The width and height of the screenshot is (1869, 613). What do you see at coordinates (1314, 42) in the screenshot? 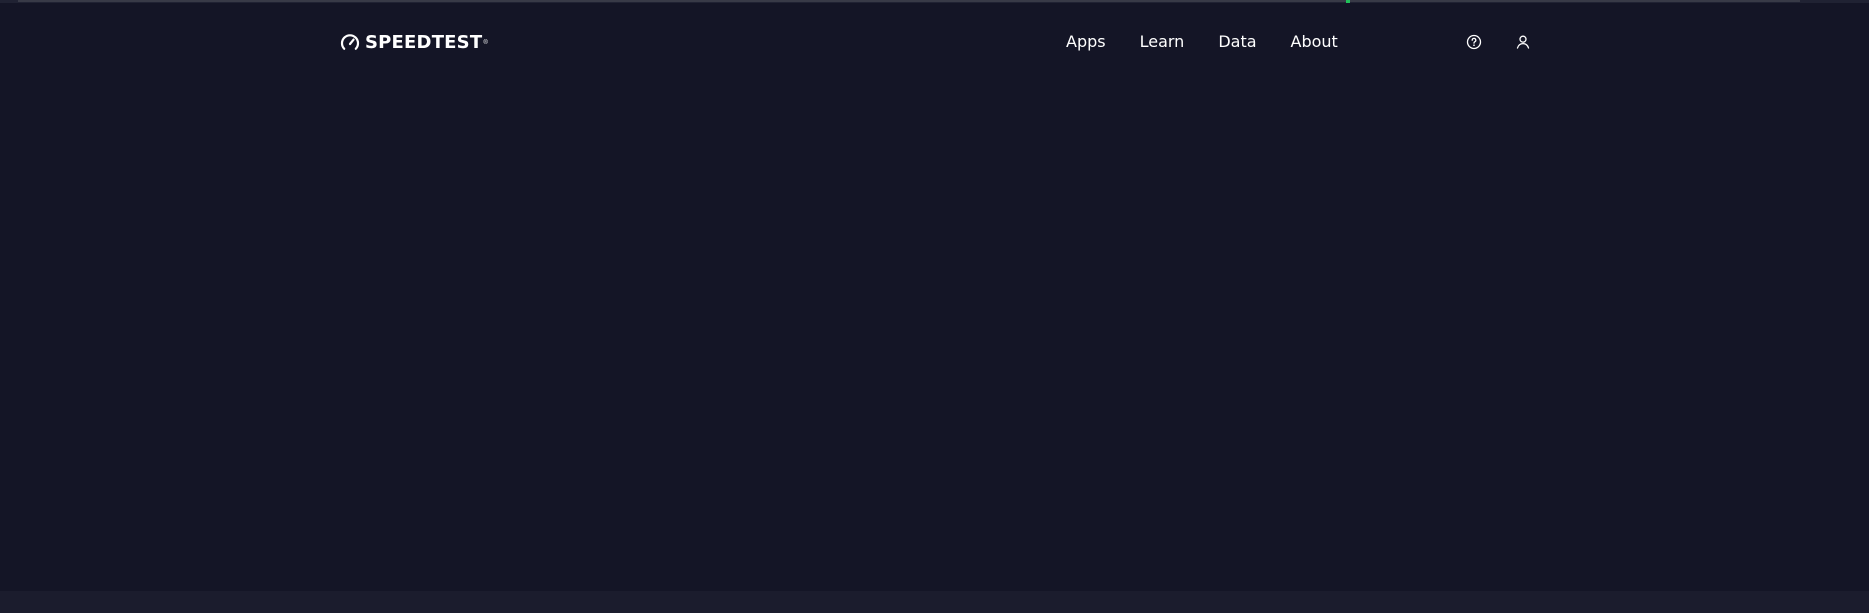
I see `nav-about: About` at bounding box center [1314, 42].